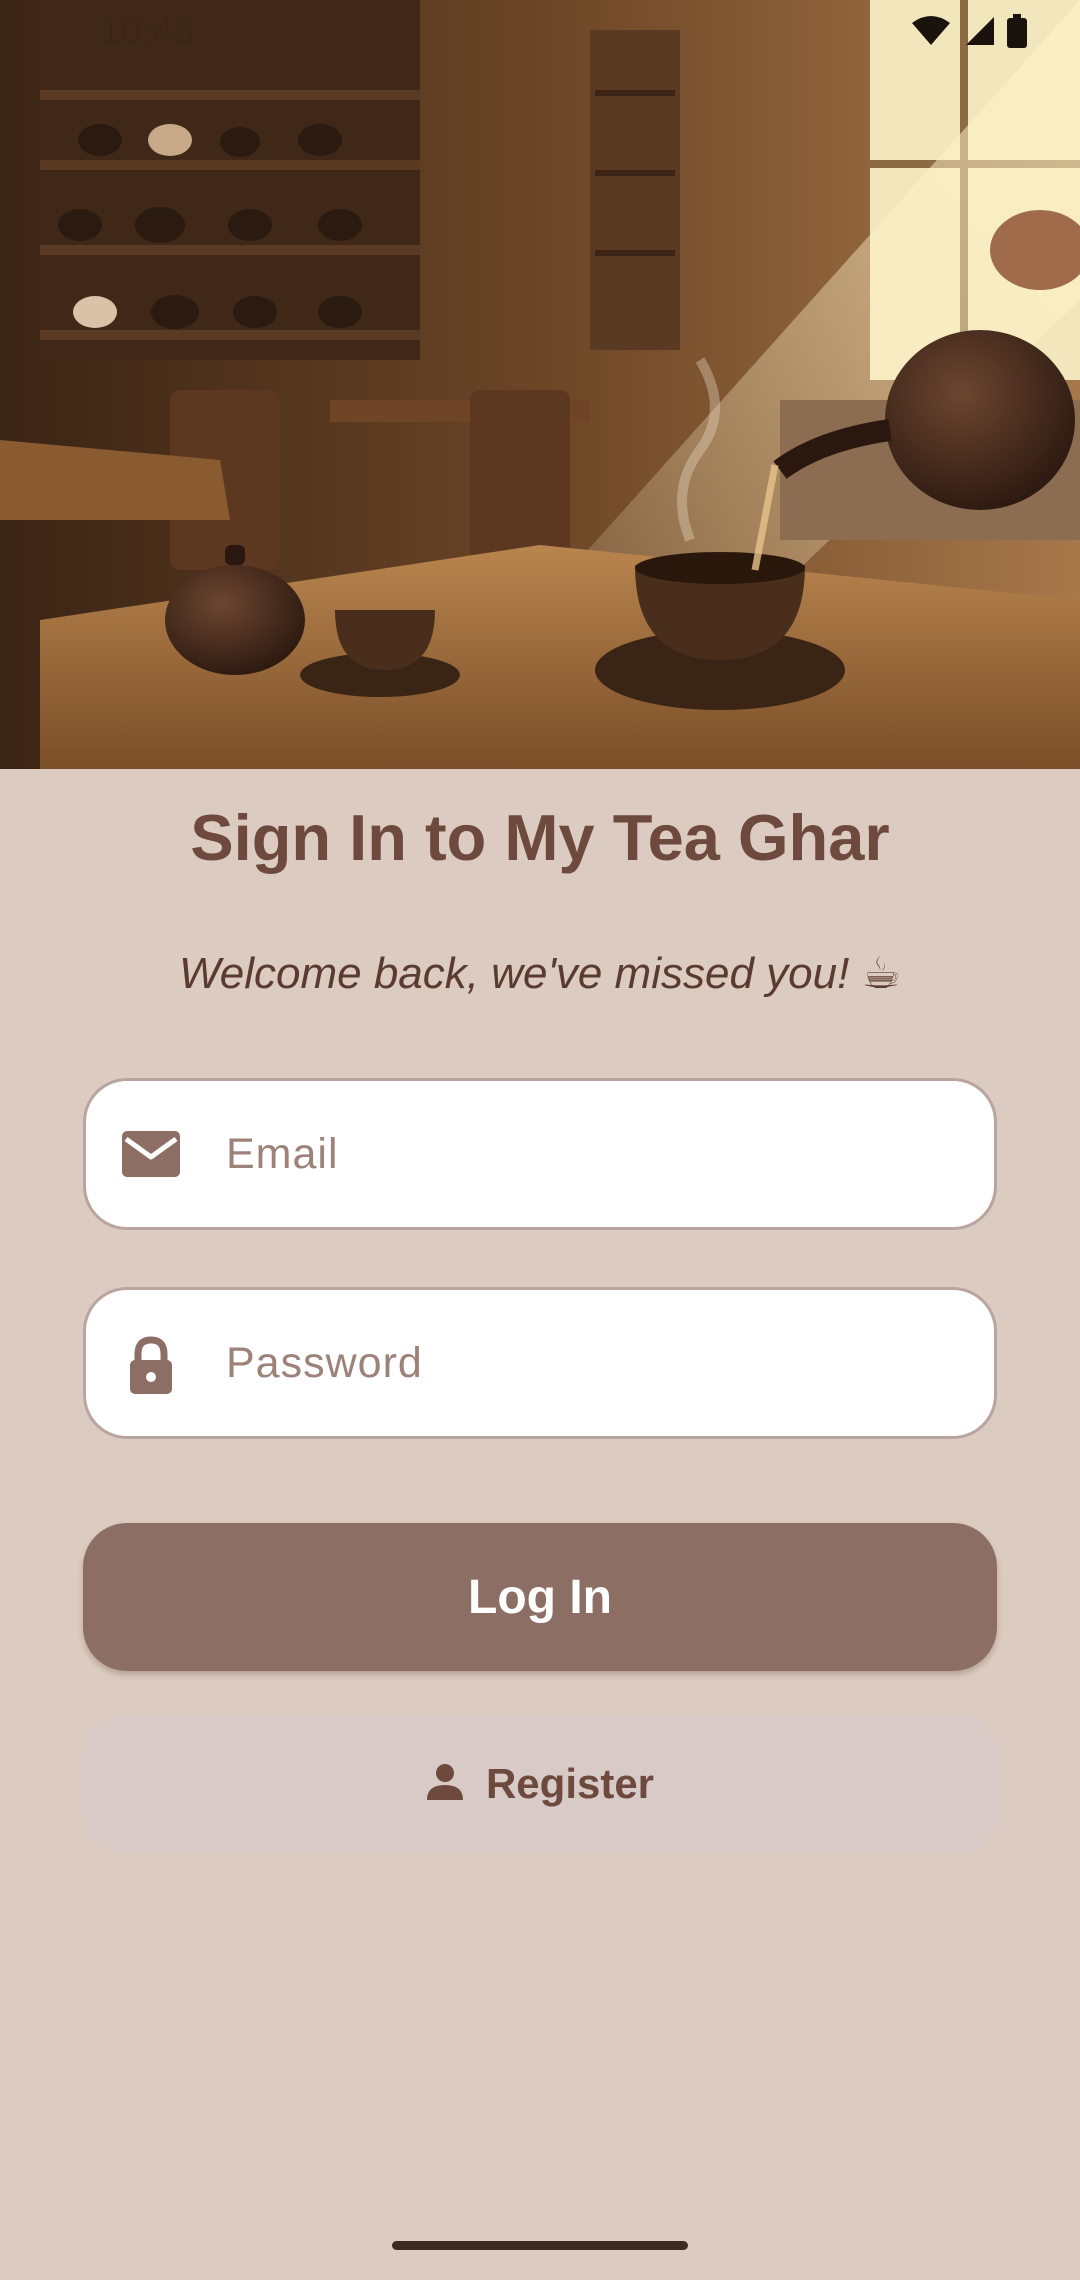  I want to click on register-button: Register, so click(540, 1784).